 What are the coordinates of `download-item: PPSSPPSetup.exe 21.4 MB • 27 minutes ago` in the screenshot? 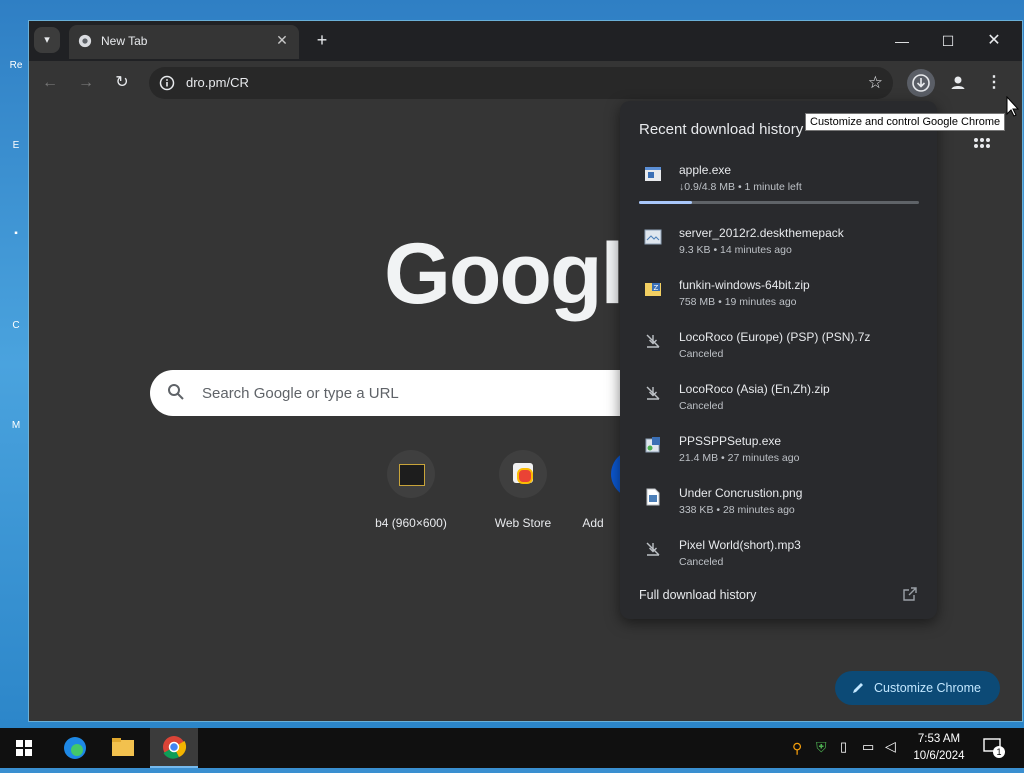 It's located at (778, 452).